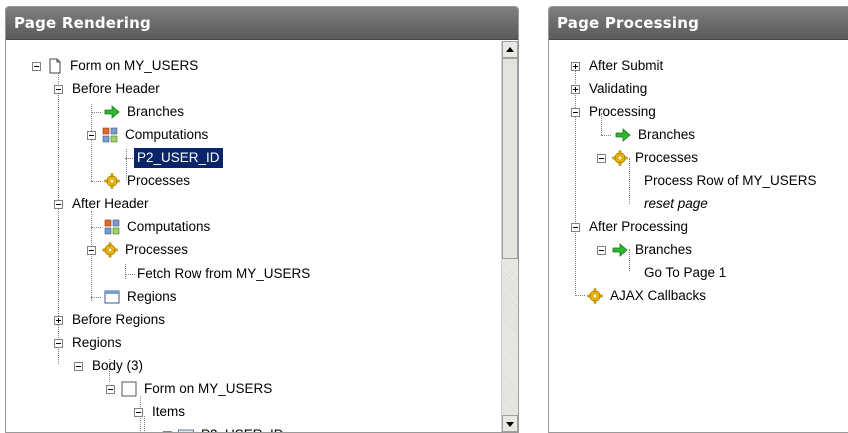  I want to click on scroll-thumb, so click(510, 158).